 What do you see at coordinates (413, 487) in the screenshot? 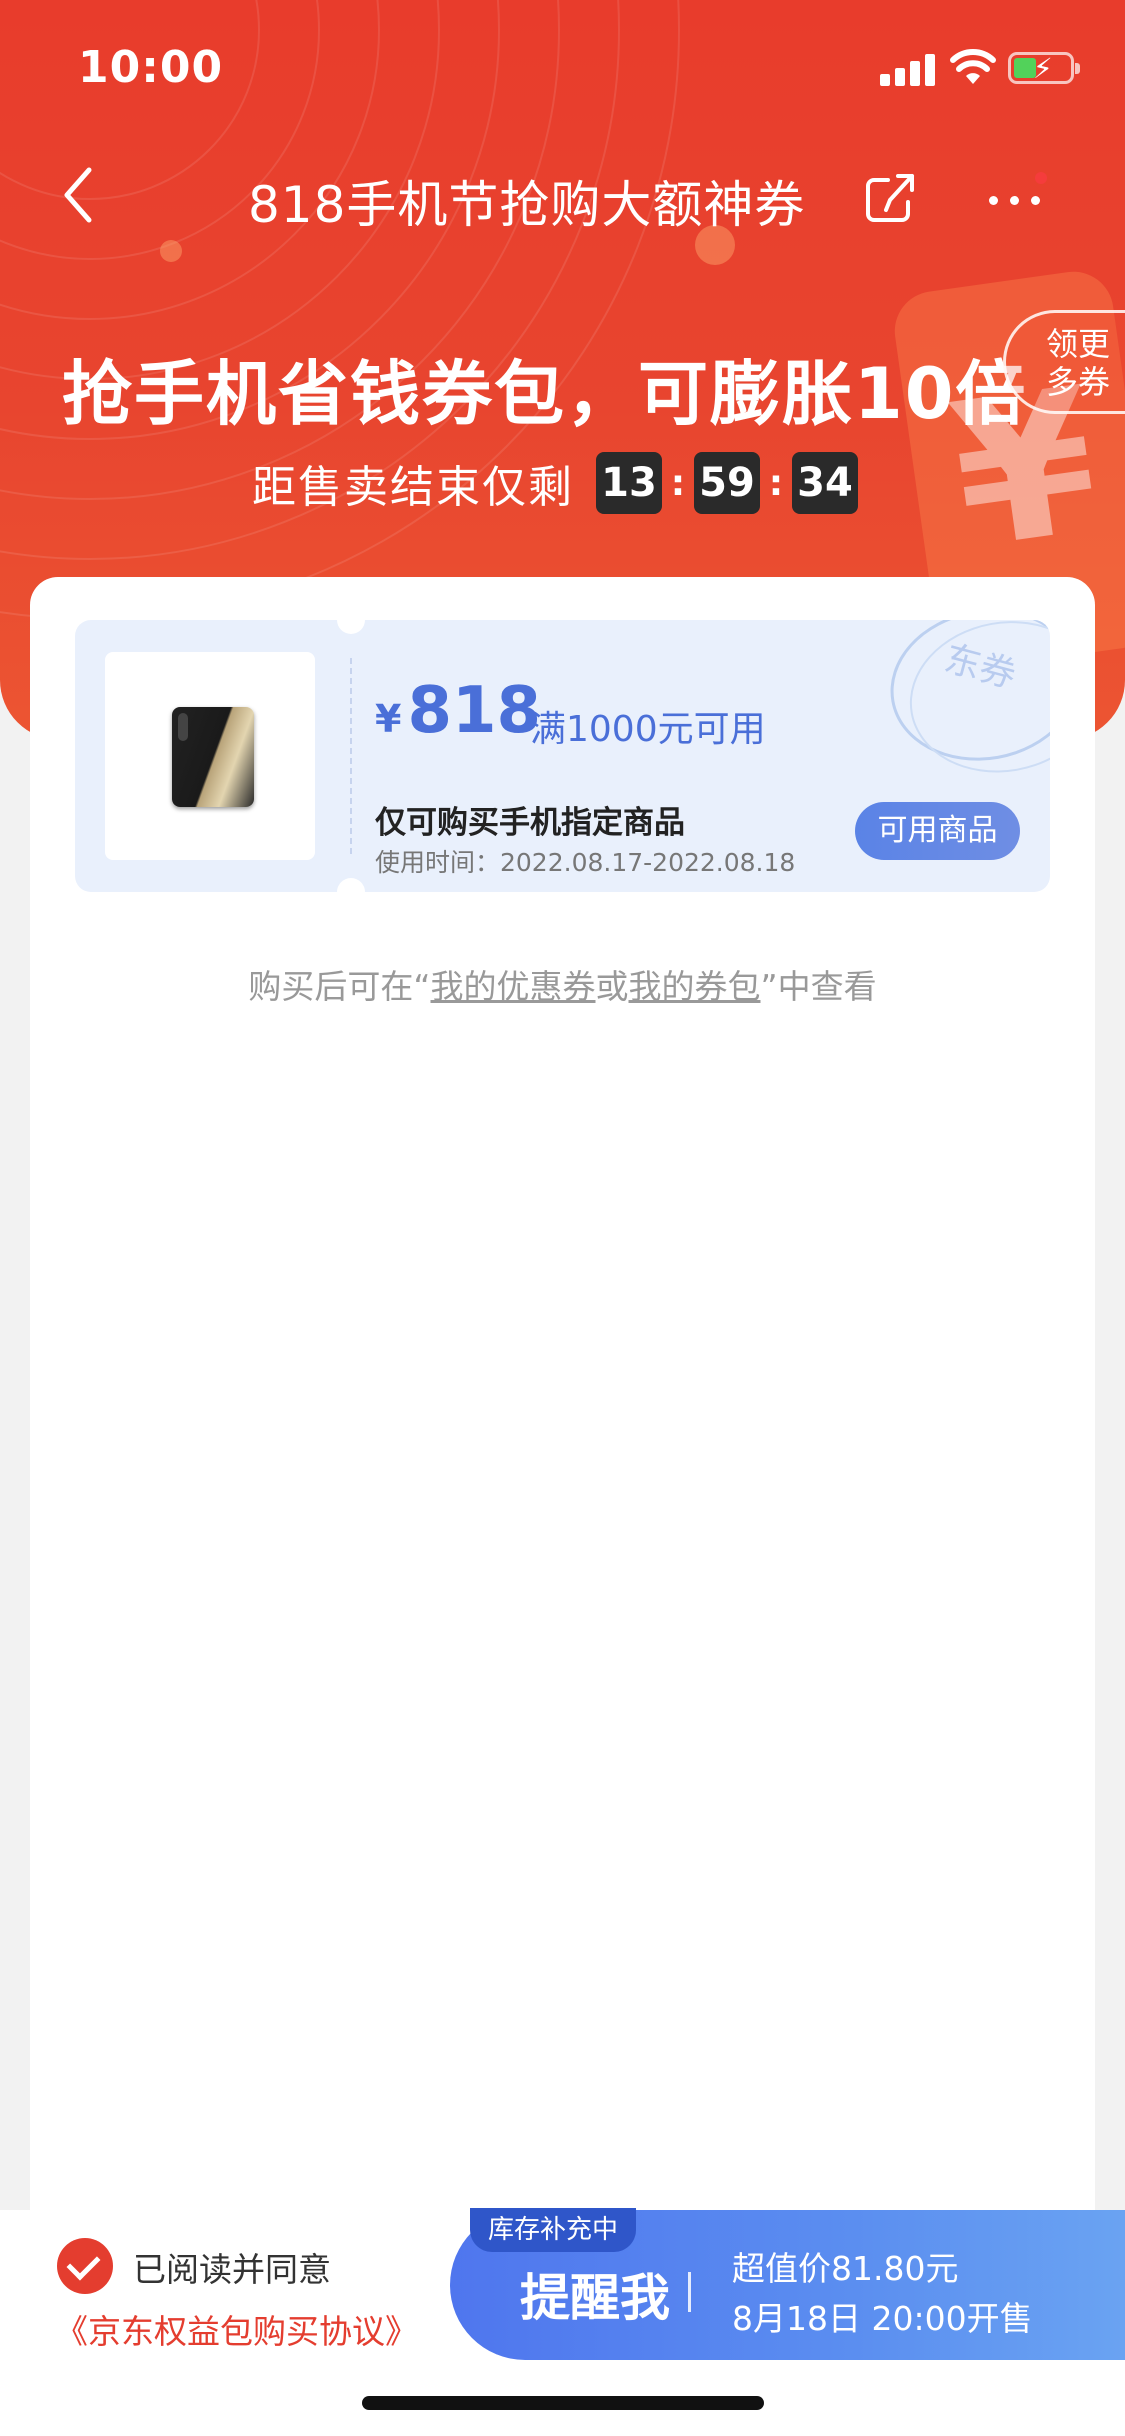
I see `countdown-label: 距售卖结束仅剩` at bounding box center [413, 487].